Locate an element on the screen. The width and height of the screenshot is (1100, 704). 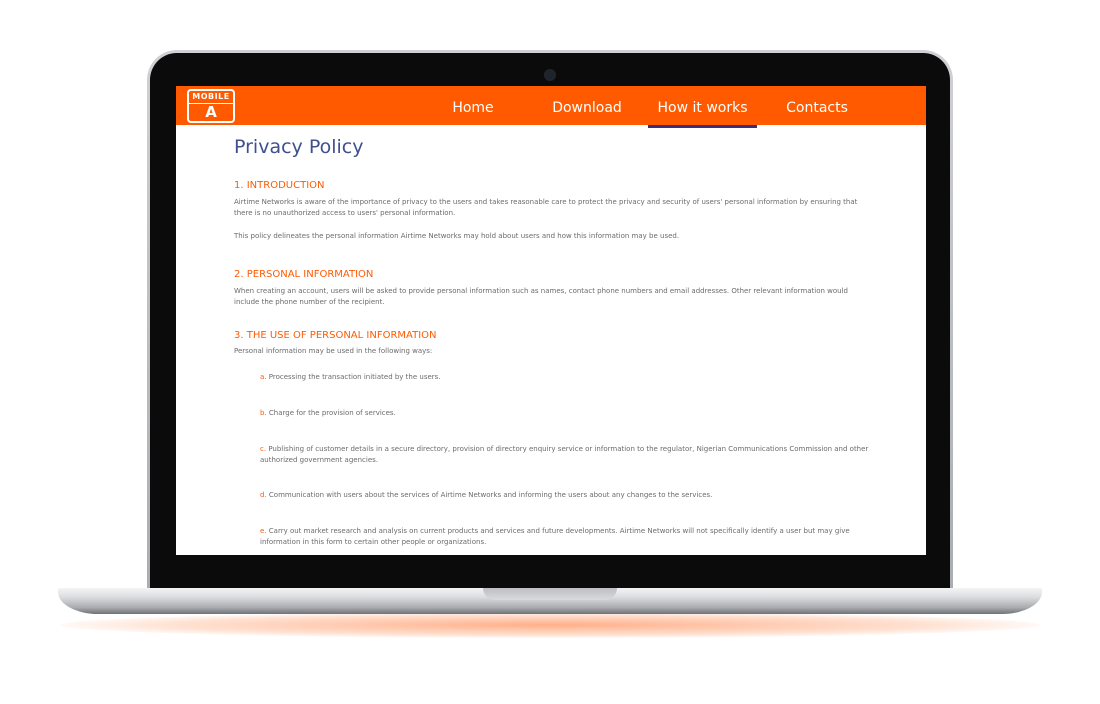
nav-home-link: Home is located at coordinates (473, 105).